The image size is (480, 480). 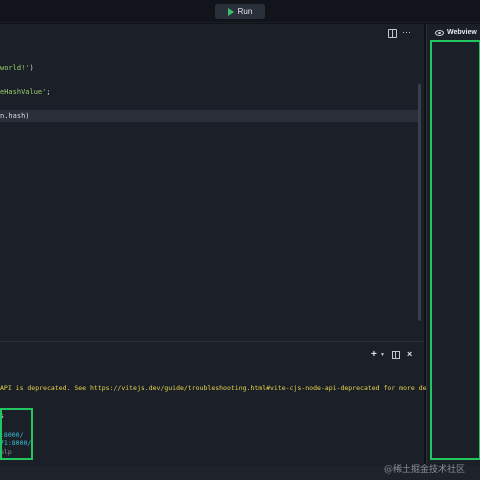 I want to click on tab-webview: Webview, so click(x=456, y=32).